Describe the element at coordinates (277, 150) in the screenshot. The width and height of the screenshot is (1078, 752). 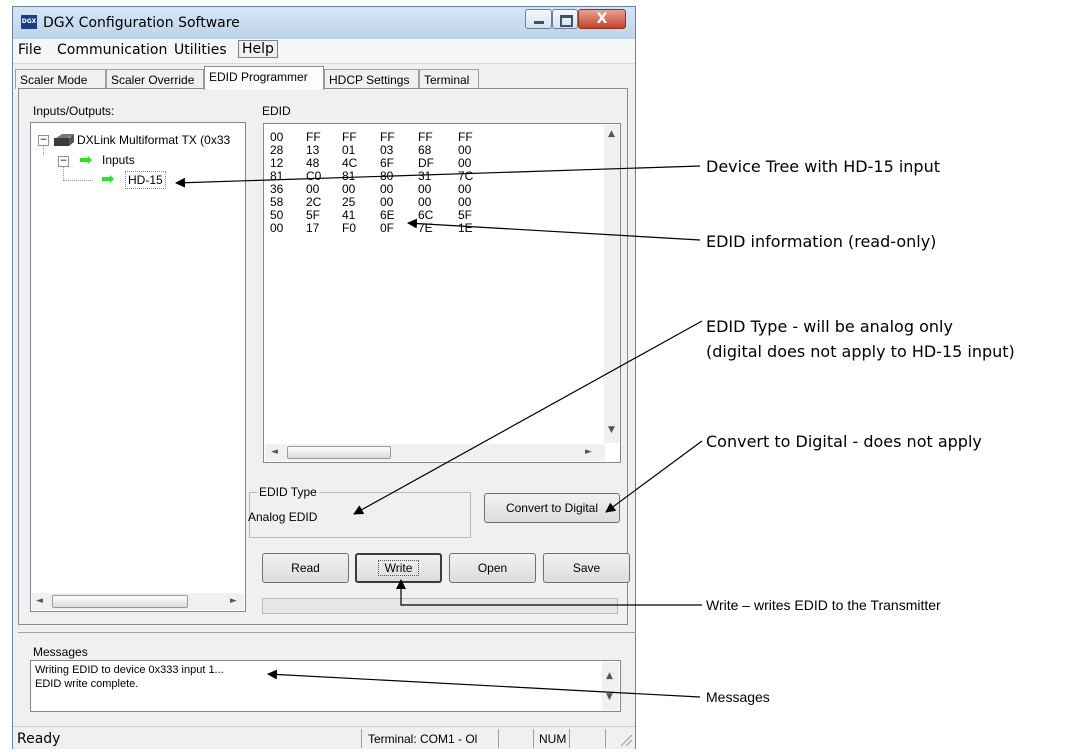
I see `edid-hex-cell: 28` at that location.